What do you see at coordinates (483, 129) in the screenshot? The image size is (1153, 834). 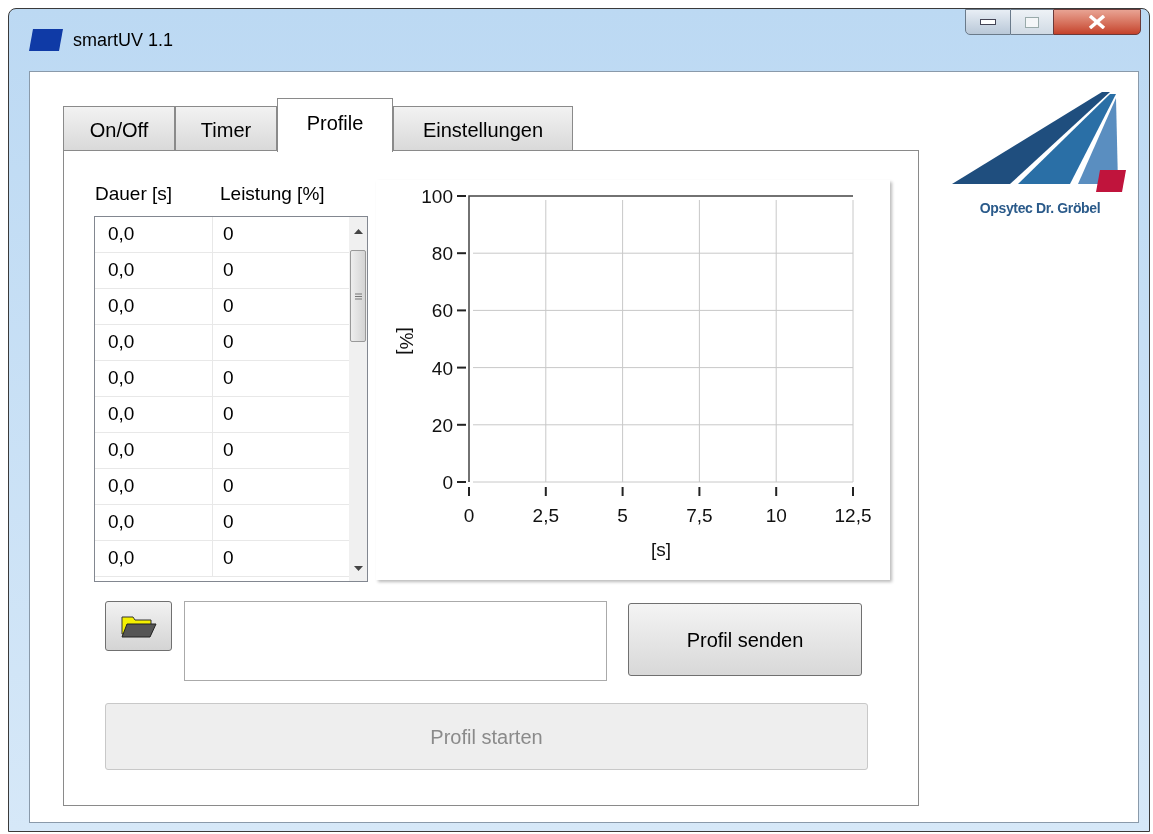 I see `tab: Einstellungen` at bounding box center [483, 129].